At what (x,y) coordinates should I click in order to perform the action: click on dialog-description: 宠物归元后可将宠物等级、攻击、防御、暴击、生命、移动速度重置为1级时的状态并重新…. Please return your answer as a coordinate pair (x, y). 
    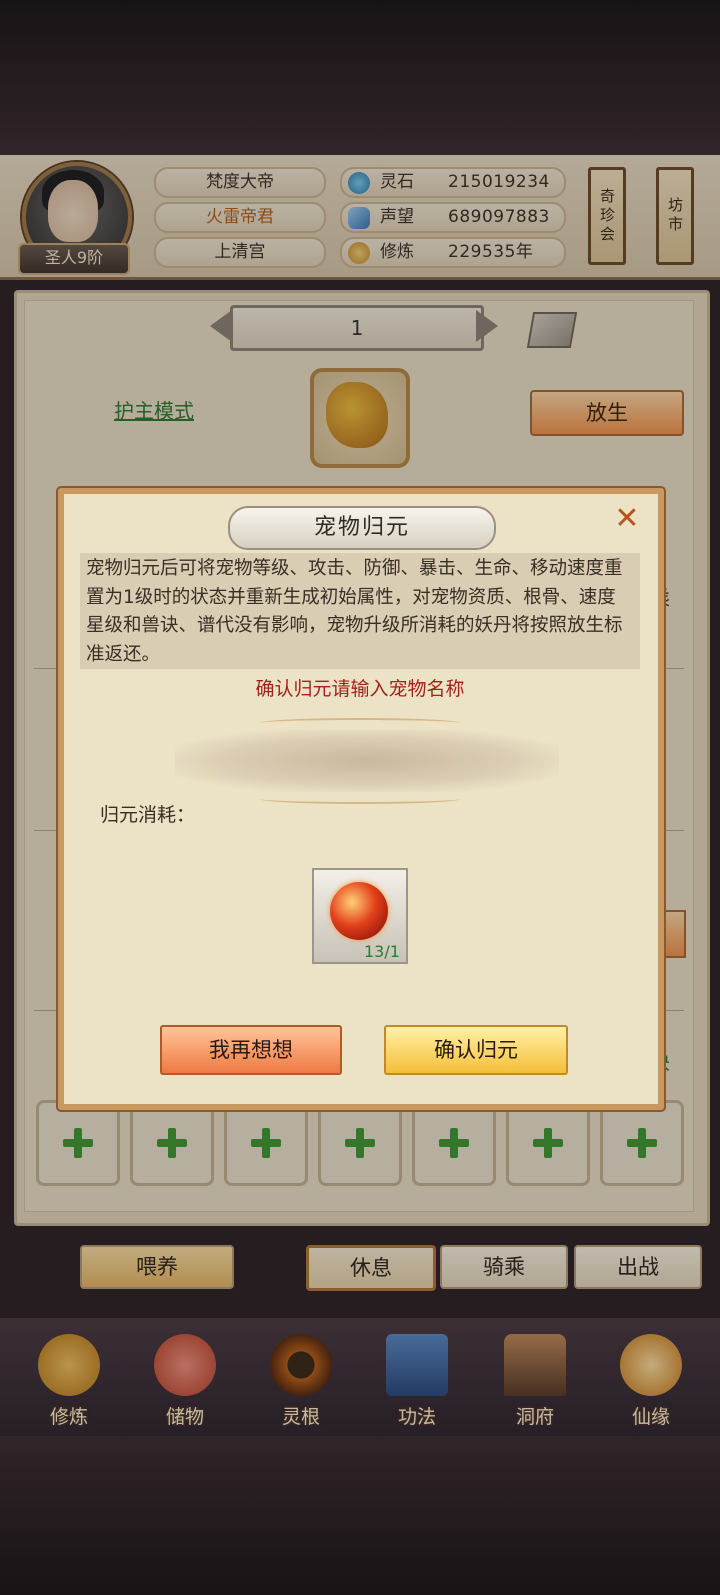
    Looking at the image, I should click on (360, 611).